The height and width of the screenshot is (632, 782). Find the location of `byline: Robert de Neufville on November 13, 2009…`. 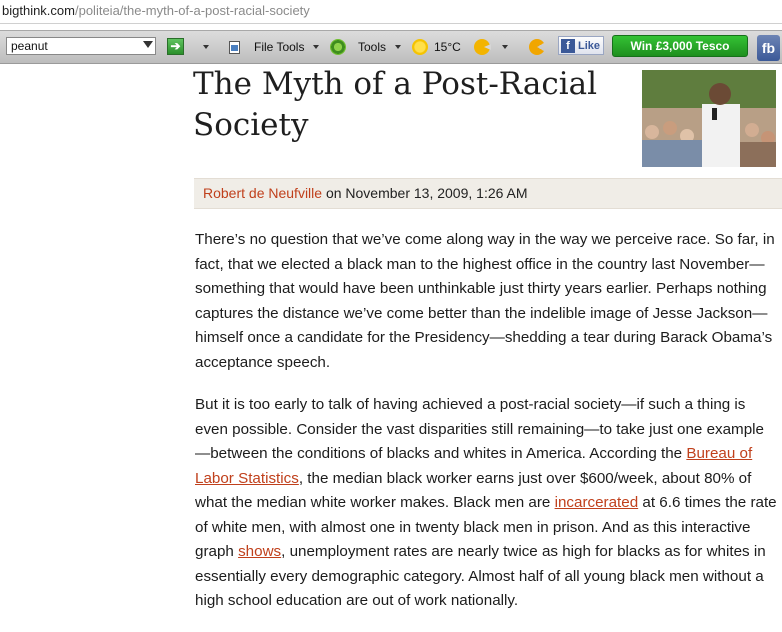

byline: Robert de Neufville on November 13, 2009… is located at coordinates (488, 193).